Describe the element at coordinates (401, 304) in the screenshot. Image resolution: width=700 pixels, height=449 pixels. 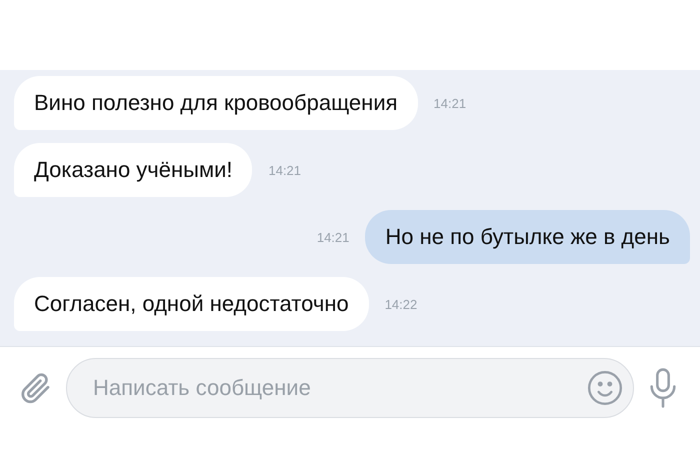
I see `message-time: 14:22` at that location.